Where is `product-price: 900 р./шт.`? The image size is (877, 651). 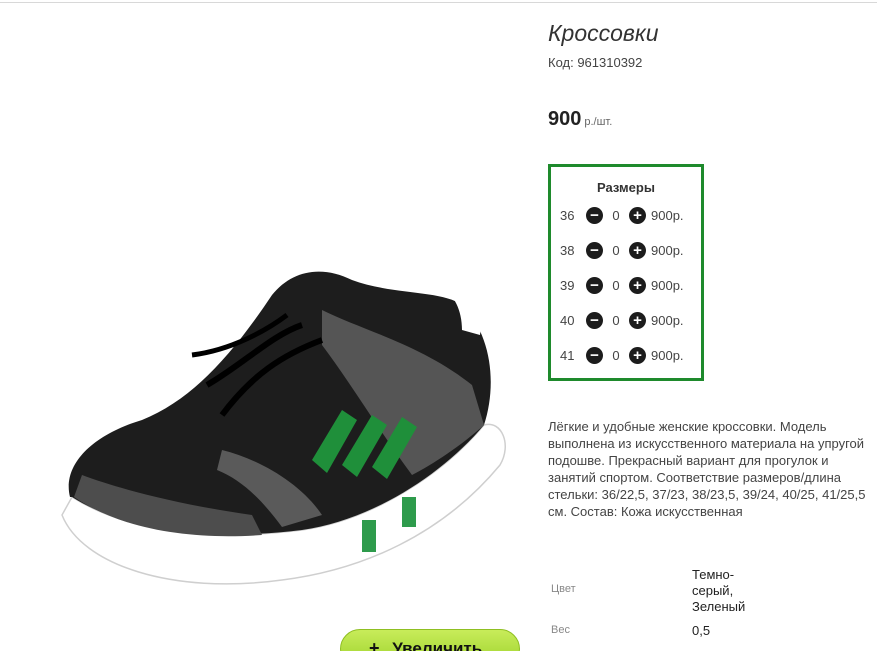 product-price: 900 р./шт. is located at coordinates (580, 119).